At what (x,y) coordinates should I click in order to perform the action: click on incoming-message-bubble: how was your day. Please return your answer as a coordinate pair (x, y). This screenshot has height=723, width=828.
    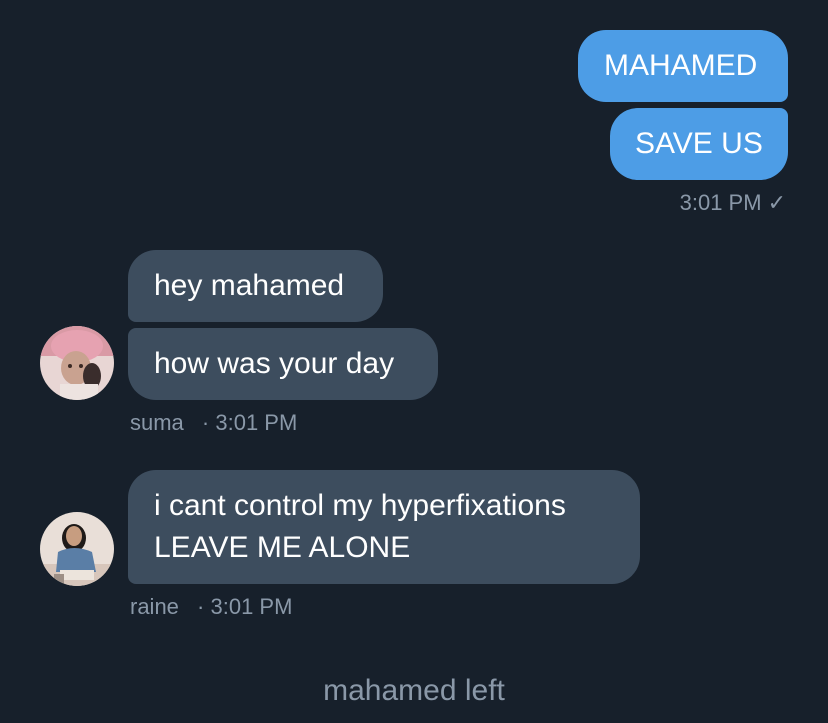
    Looking at the image, I should click on (283, 364).